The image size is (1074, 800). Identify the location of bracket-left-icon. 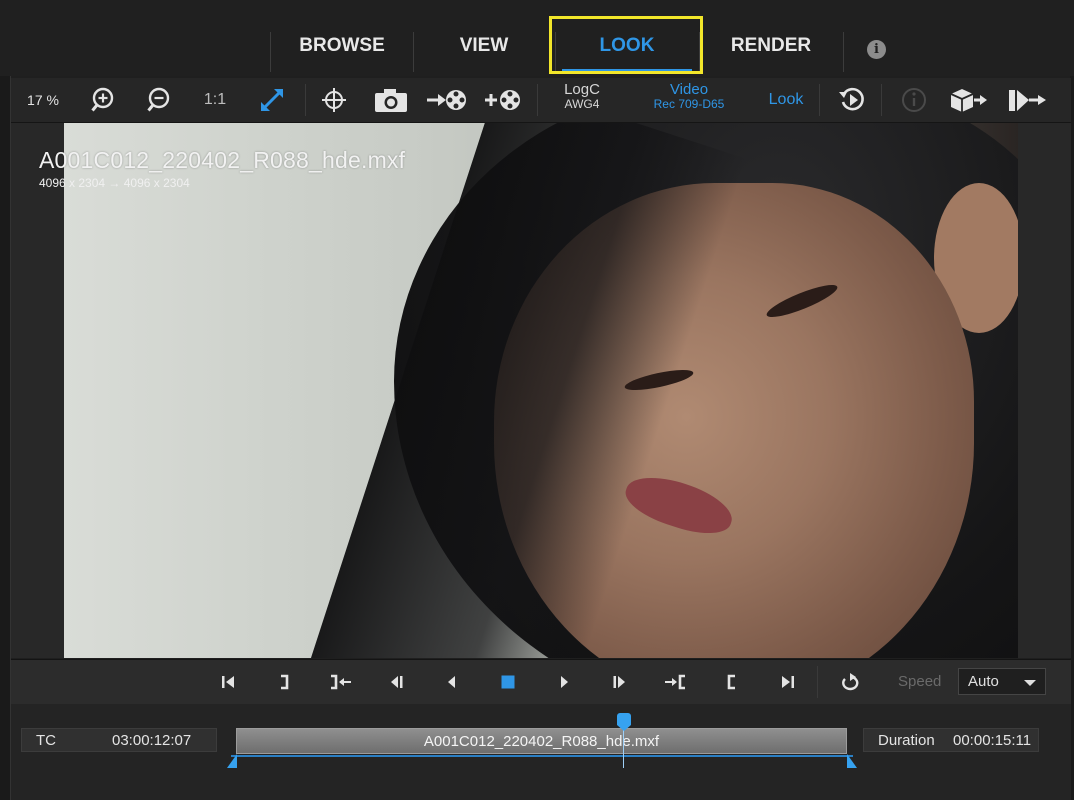
(731, 682).